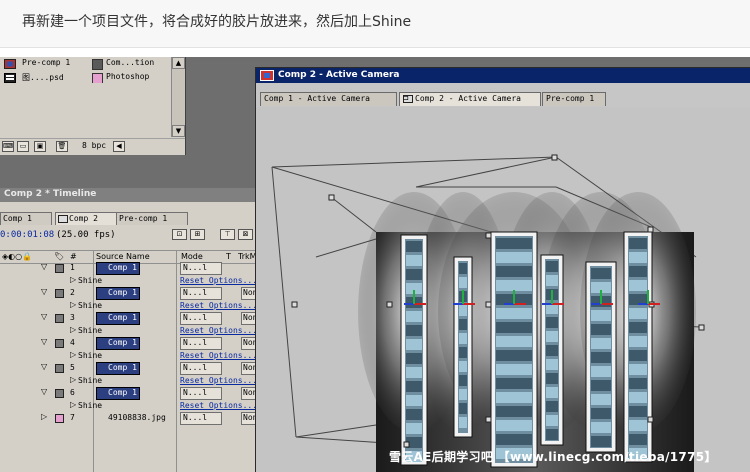  What do you see at coordinates (197, 234) in the screenshot?
I see `snapshot-icon: ⊞` at bounding box center [197, 234].